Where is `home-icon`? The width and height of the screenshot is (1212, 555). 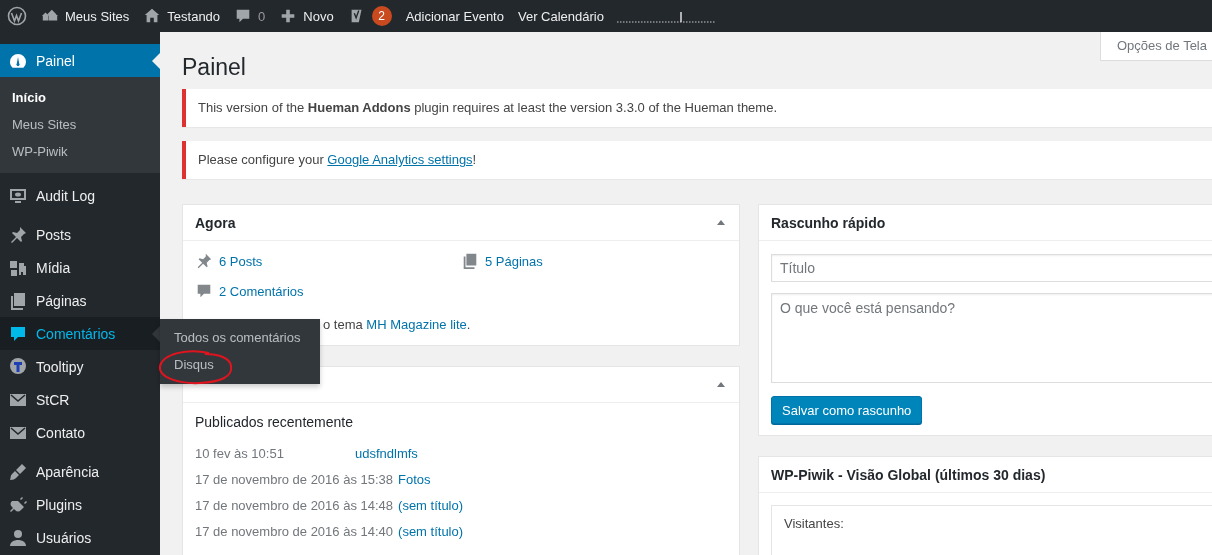
home-icon is located at coordinates (152, 16).